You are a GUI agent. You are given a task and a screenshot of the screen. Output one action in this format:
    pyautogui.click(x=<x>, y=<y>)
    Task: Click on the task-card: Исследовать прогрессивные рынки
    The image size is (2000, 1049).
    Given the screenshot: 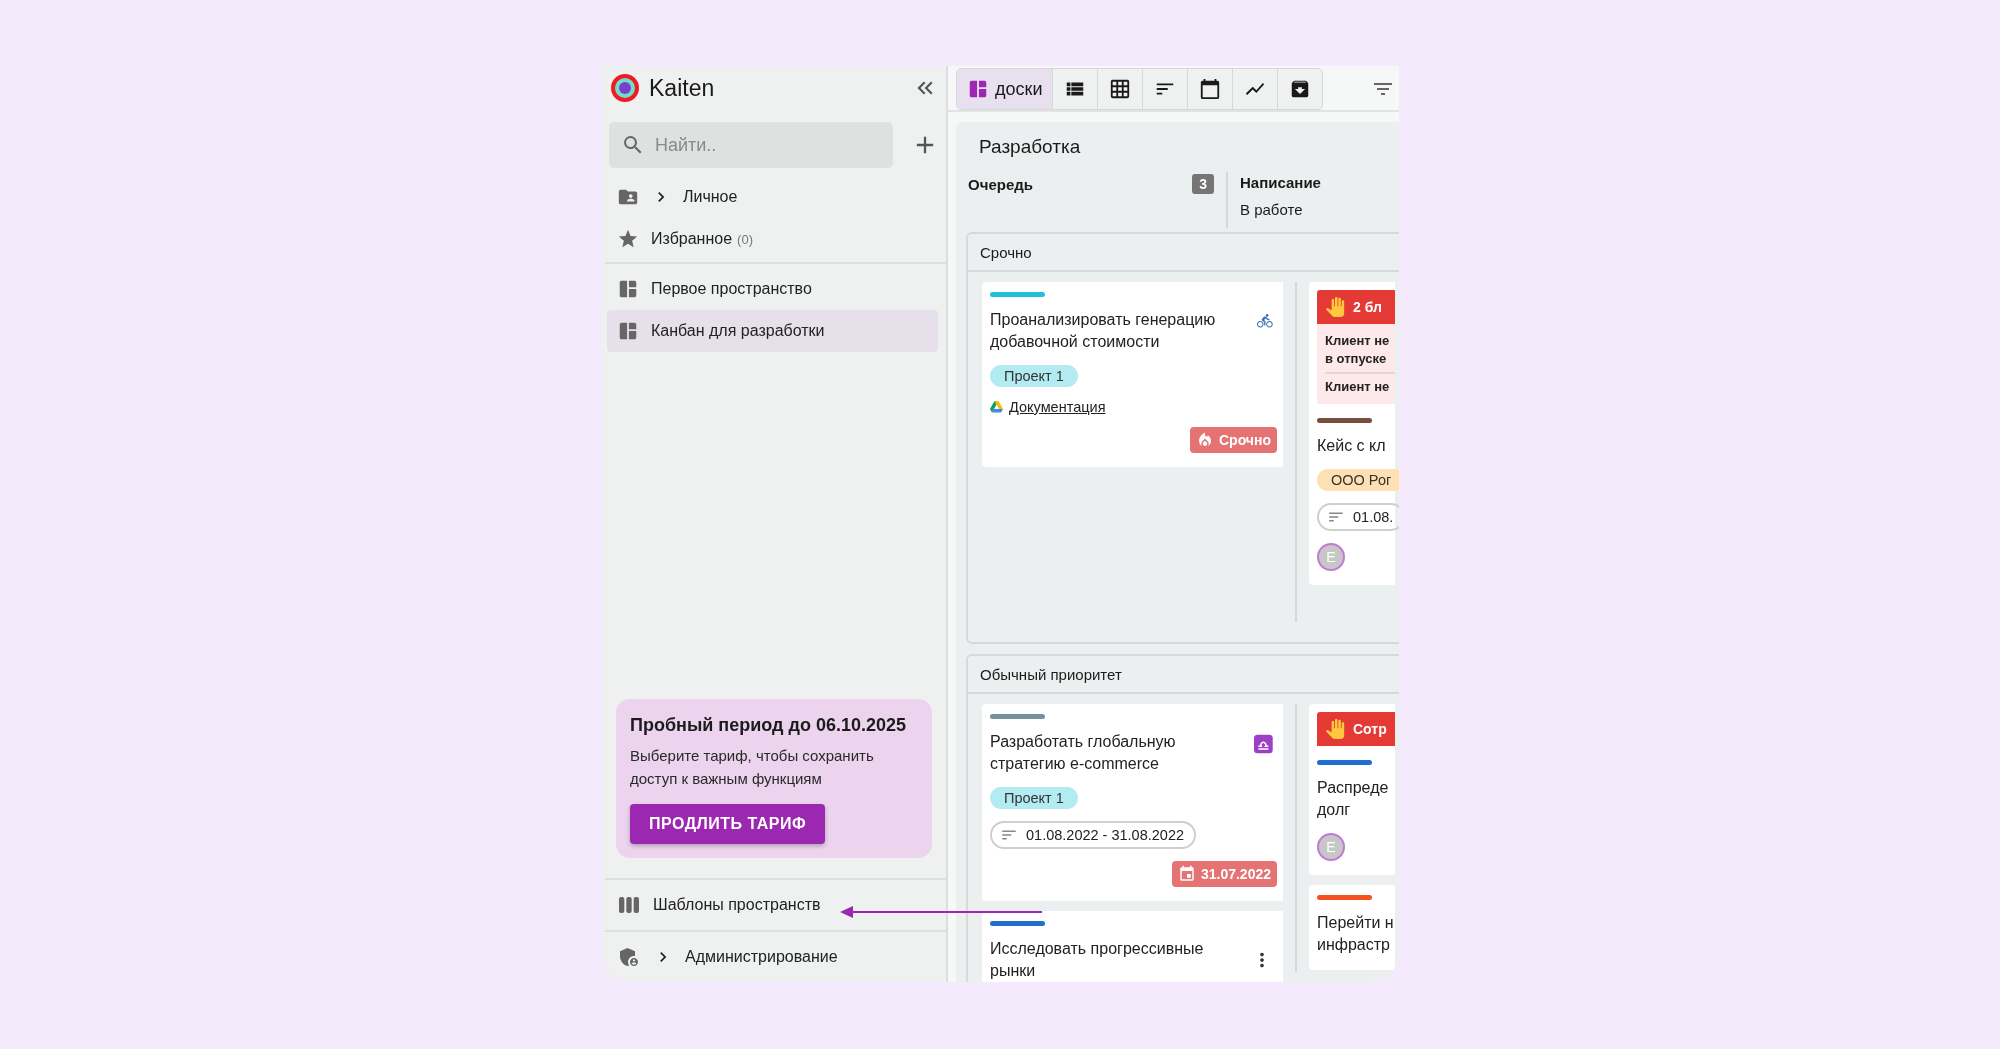 What is the action you would take?
    pyautogui.click(x=1132, y=946)
    